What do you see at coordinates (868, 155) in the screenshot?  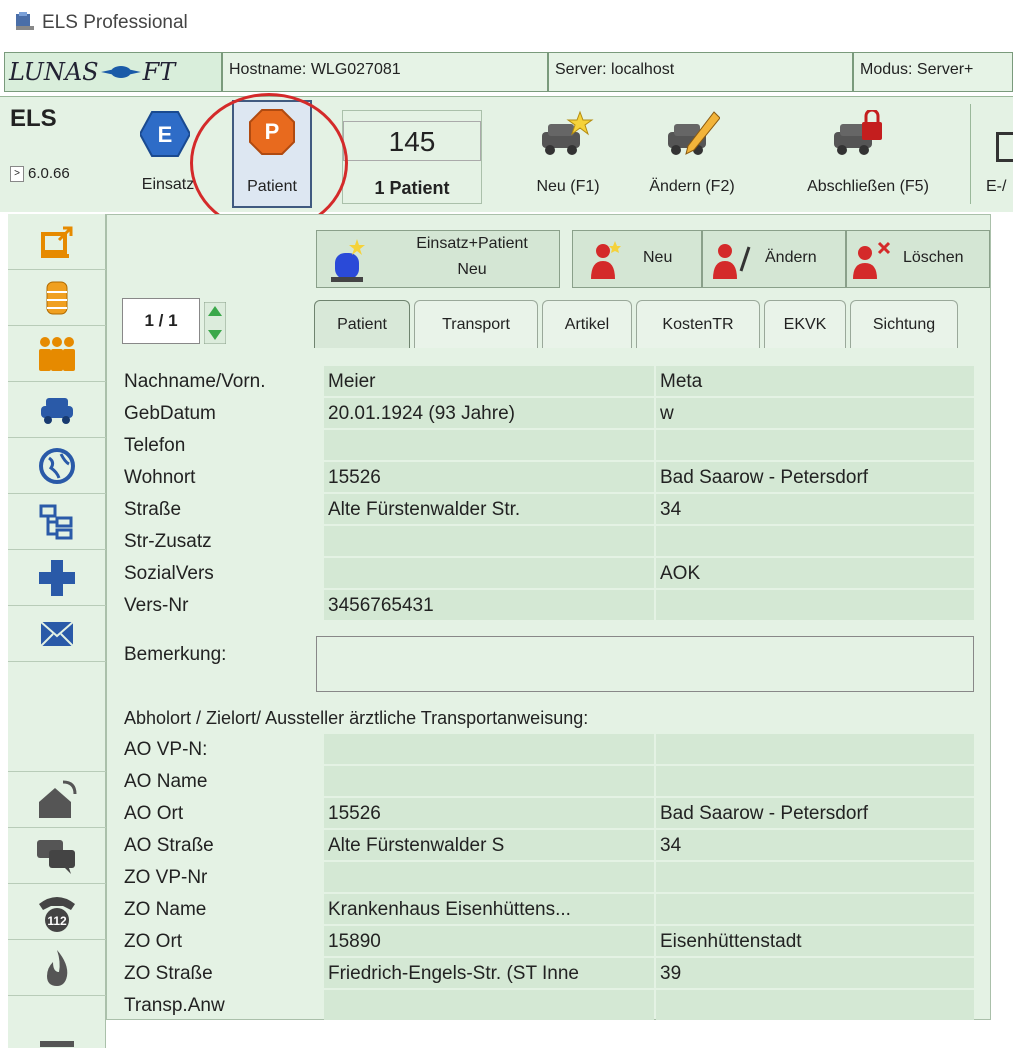 I see `abschliessen-f5-button: Abschließen (F5)` at bounding box center [868, 155].